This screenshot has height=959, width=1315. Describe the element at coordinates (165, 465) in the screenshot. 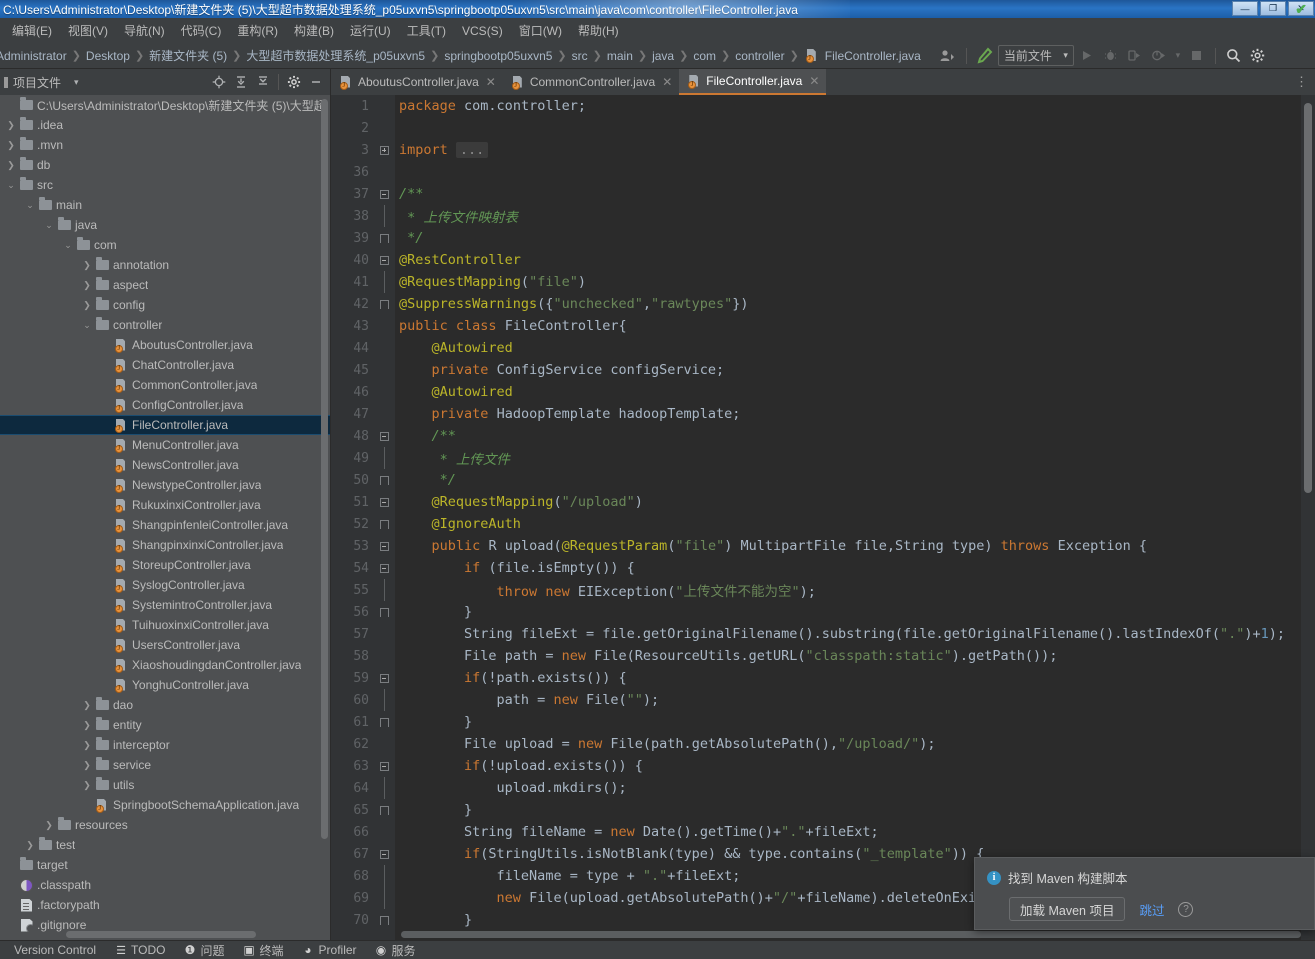

I see `tree-row: NewsController.java` at that location.